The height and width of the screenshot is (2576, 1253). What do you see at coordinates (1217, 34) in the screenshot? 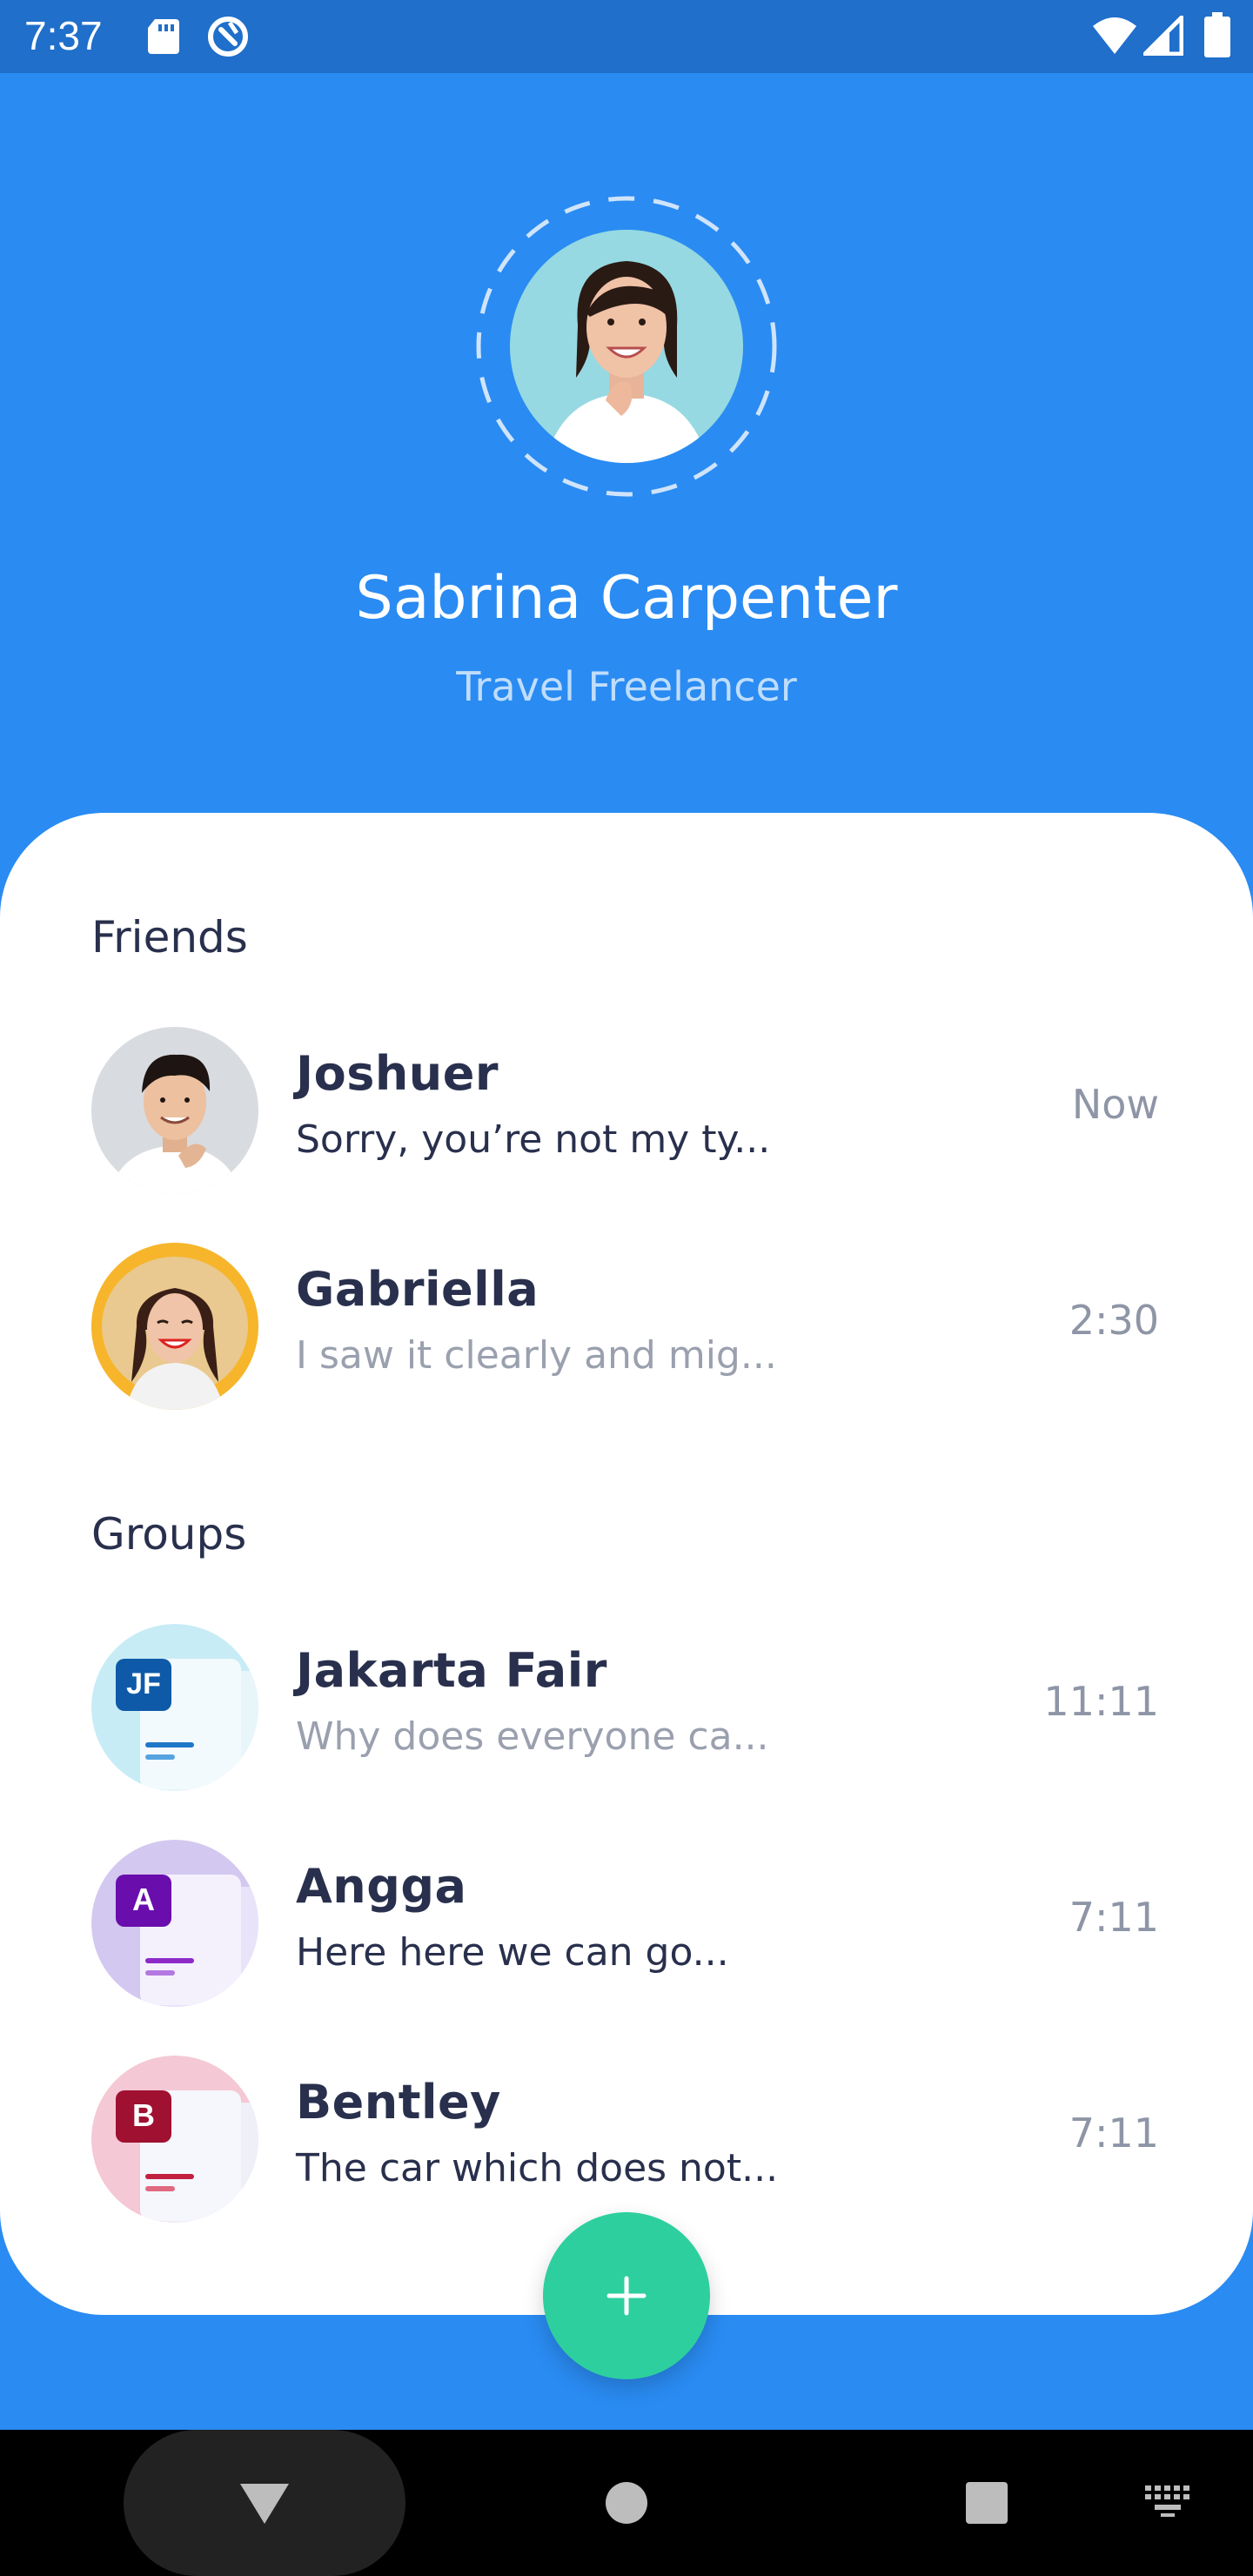
I see `battery-icon` at bounding box center [1217, 34].